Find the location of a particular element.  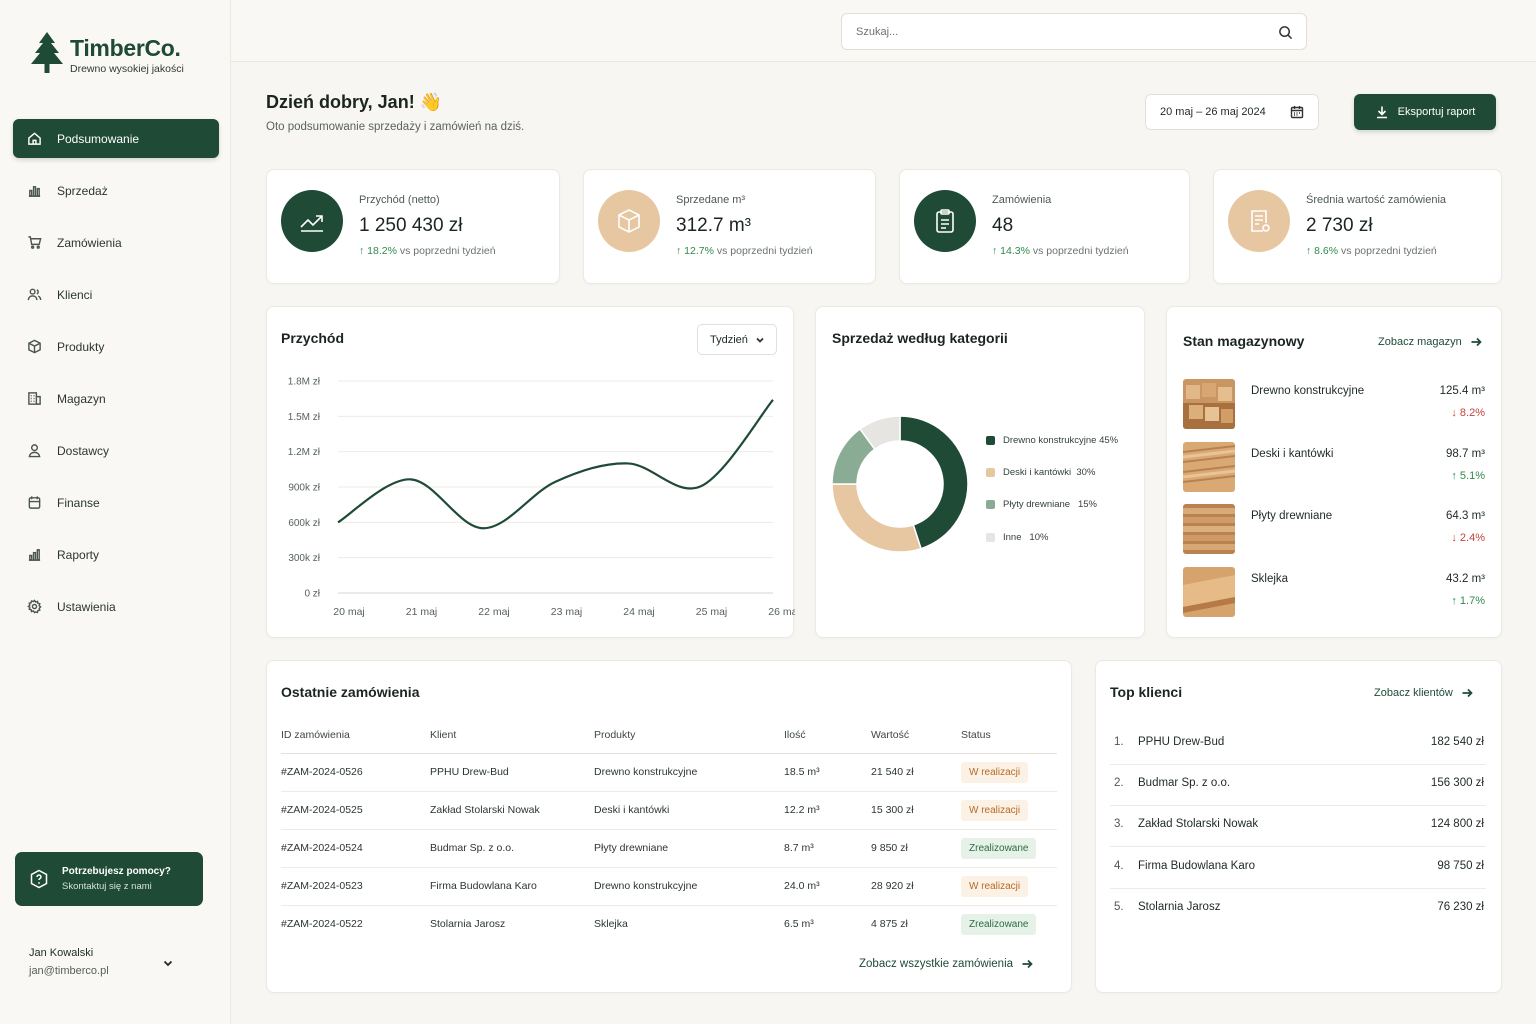

y-tick-label: 1.8M zł is located at coordinates (304, 382).